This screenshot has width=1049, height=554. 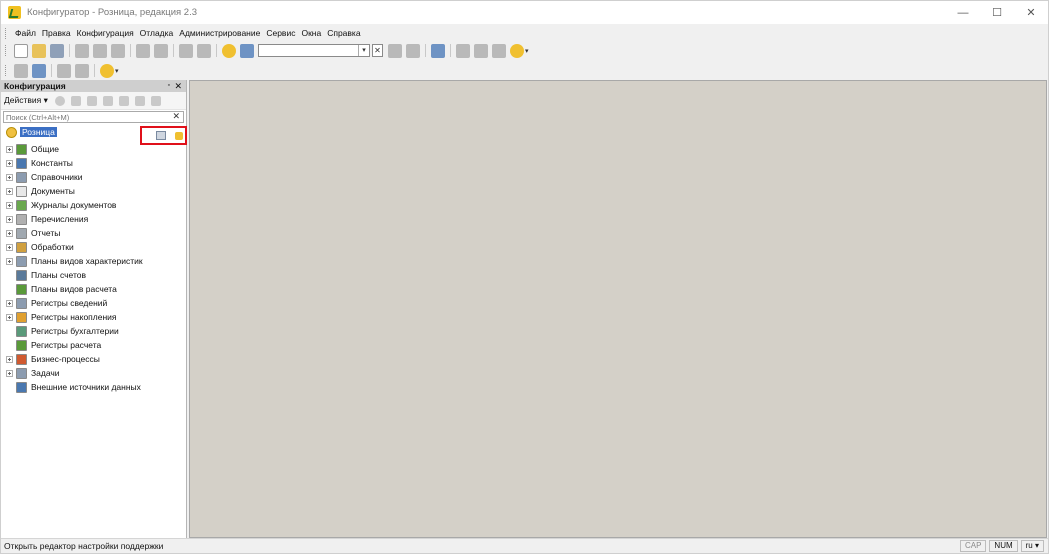 I want to click on maximize-button: ☐, so click(x=997, y=12).